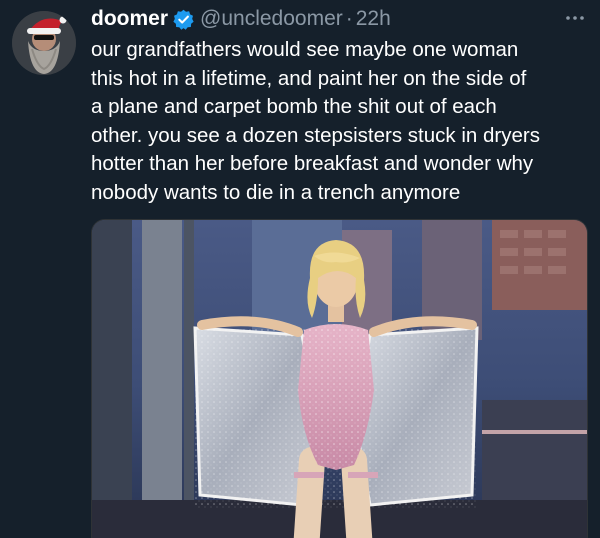 The width and height of the screenshot is (600, 538). I want to click on tweet-header: doomer @uncledoomer · 22h, so click(241, 19).